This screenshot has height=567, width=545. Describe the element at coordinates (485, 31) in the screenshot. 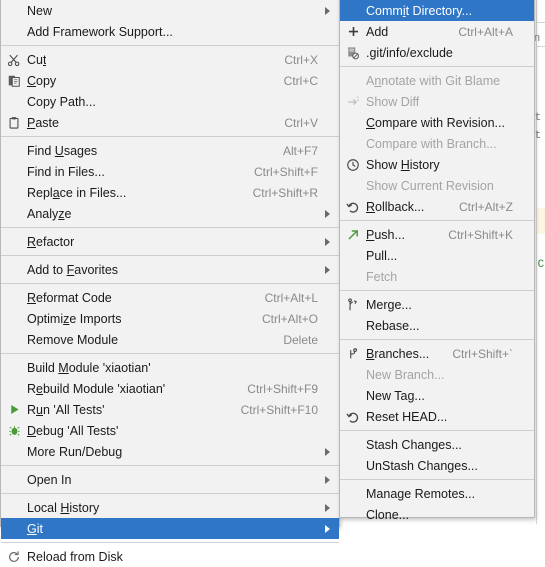

I see `menu-item-shortcut: Ctrl+Alt+A` at that location.